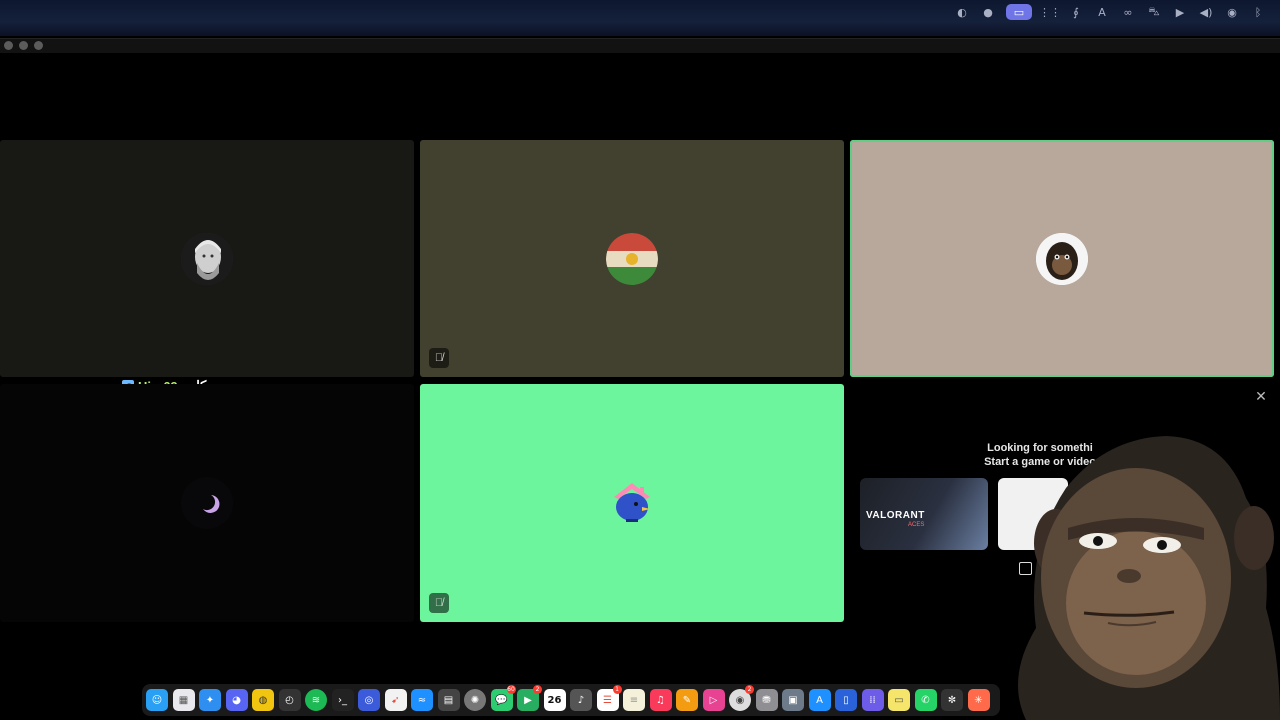  Describe the element at coordinates (846, 700) in the screenshot. I see `word-icon: ▯` at that location.